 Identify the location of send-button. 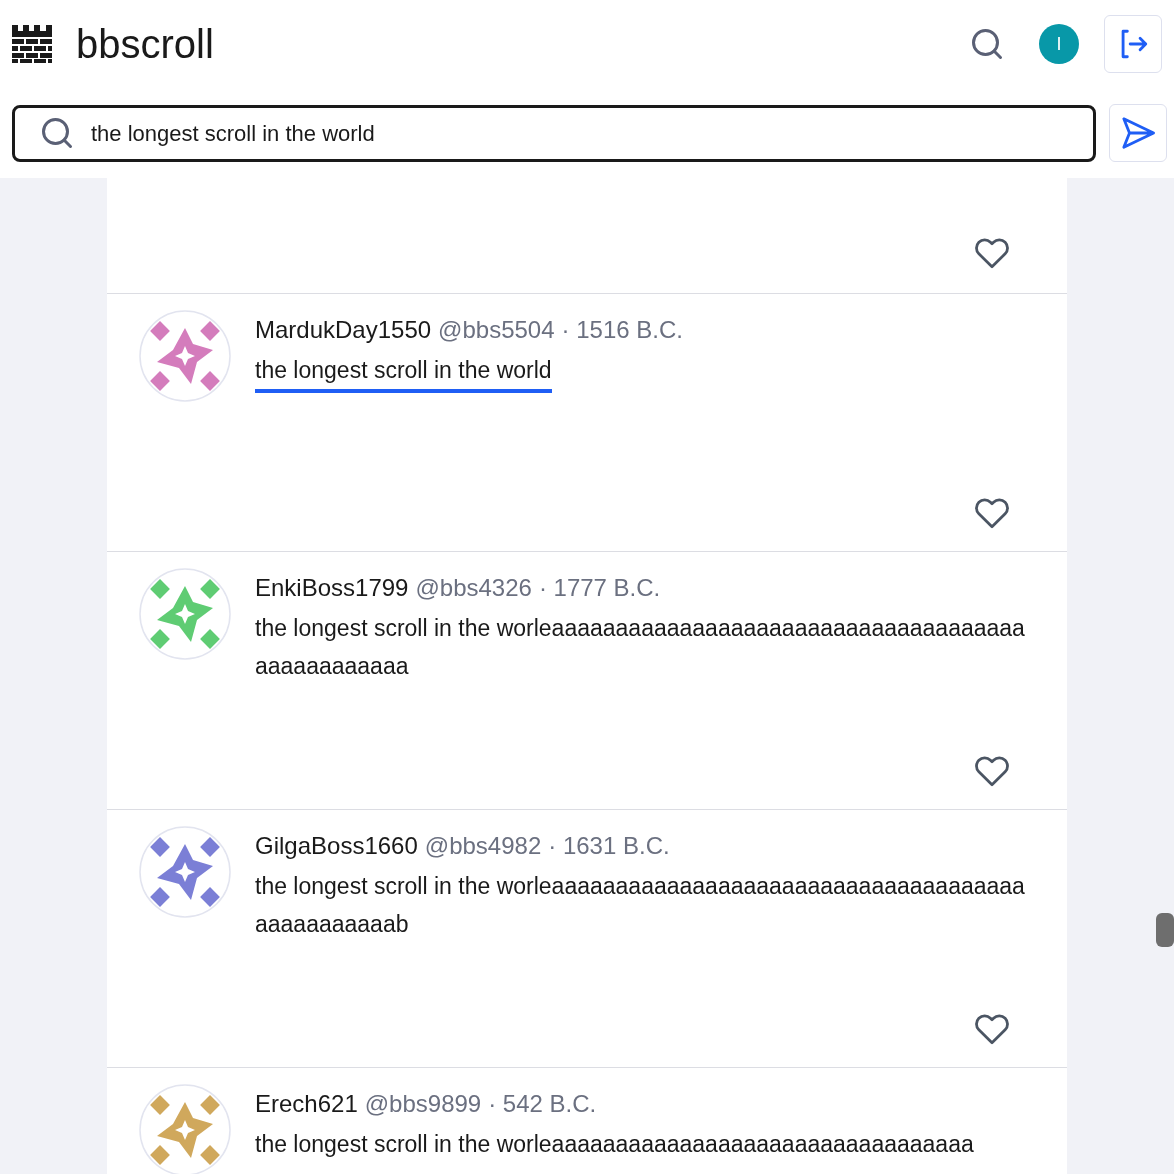
(1138, 133).